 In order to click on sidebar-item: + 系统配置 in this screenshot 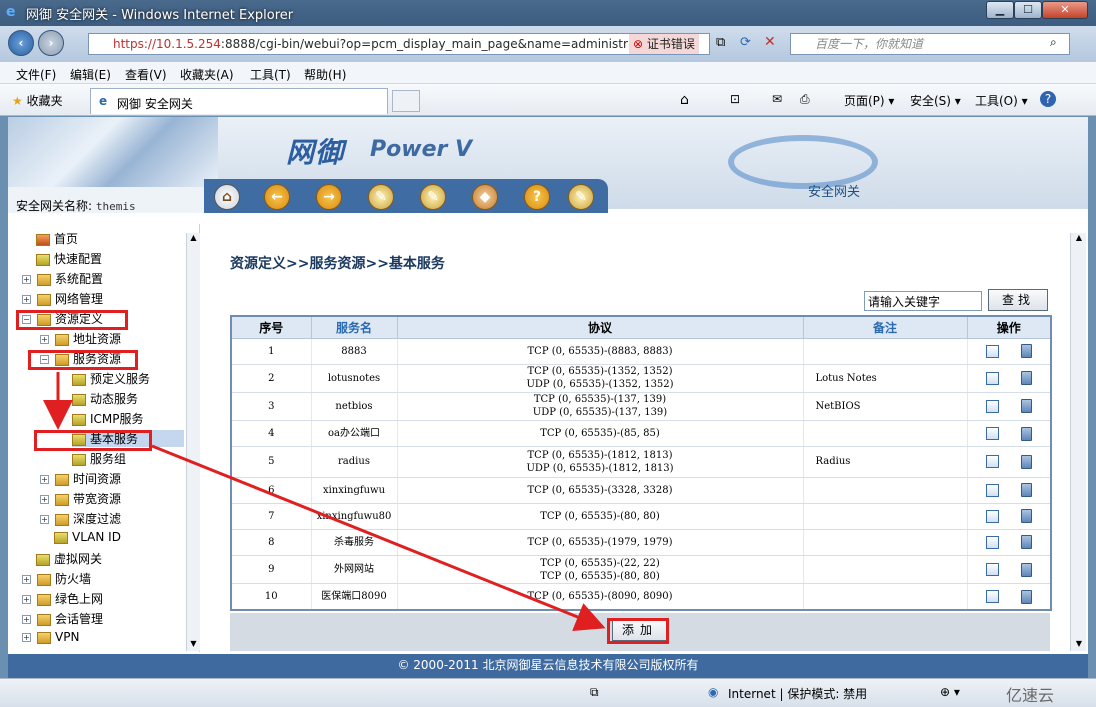, I will do `click(62, 278)`.